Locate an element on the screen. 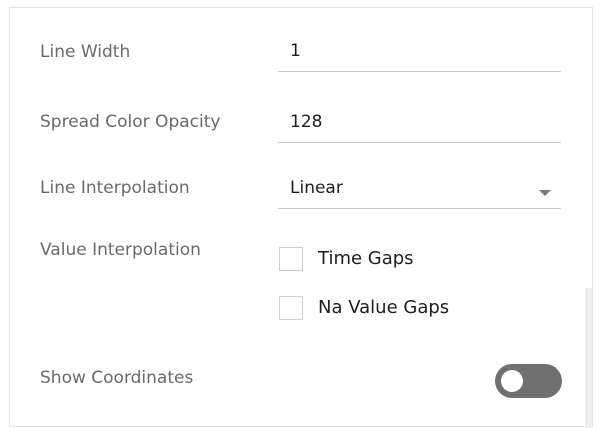 The height and width of the screenshot is (428, 600). toggle-knob is located at coordinates (512, 381).